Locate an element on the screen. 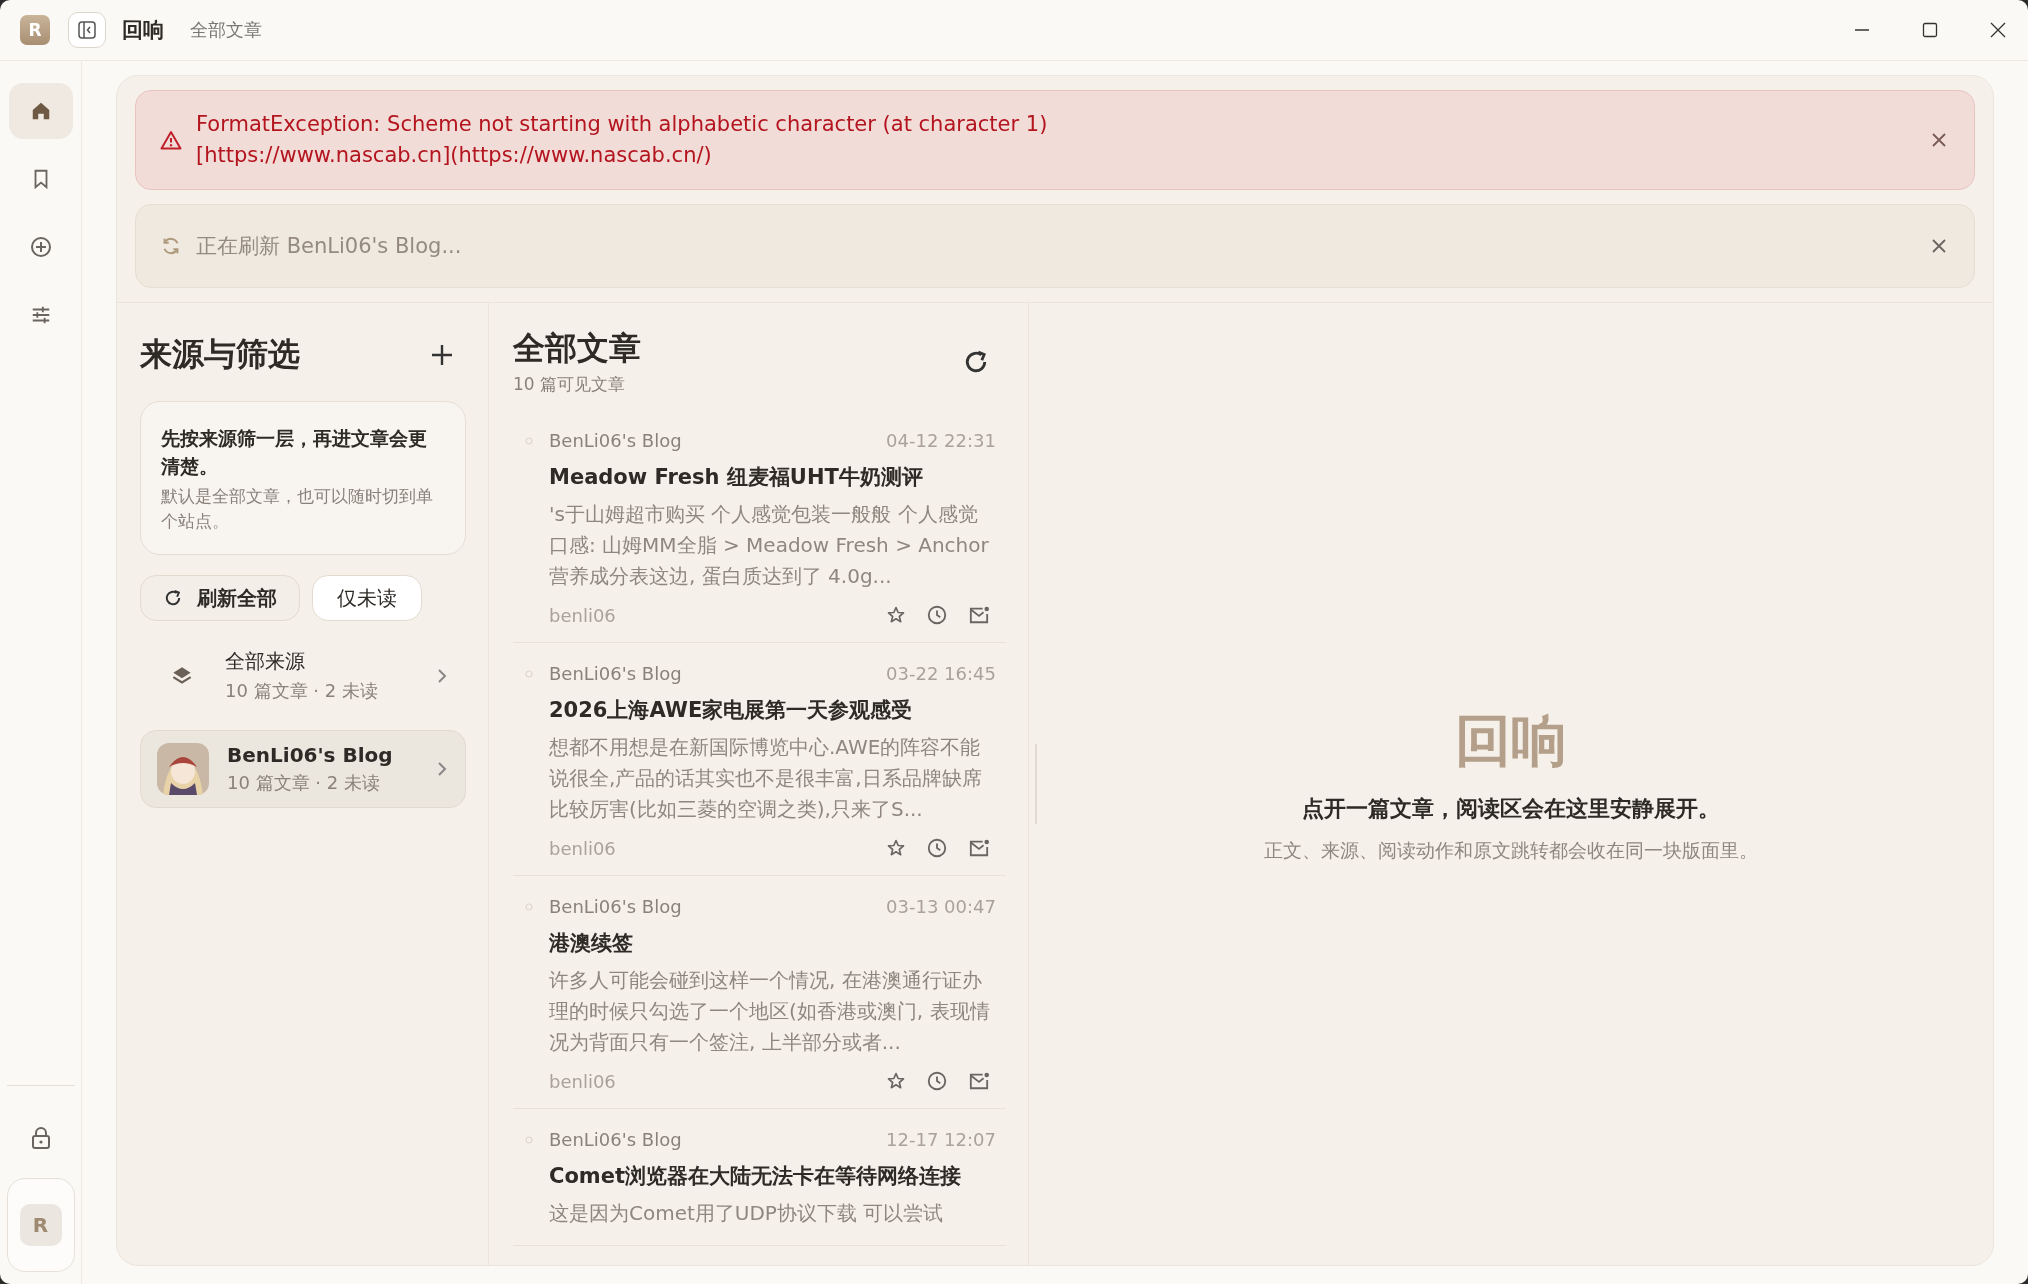 The height and width of the screenshot is (1284, 2028). tip-title: 先按来源筛一层，再进文章会更清楚。 is located at coordinates (294, 452).